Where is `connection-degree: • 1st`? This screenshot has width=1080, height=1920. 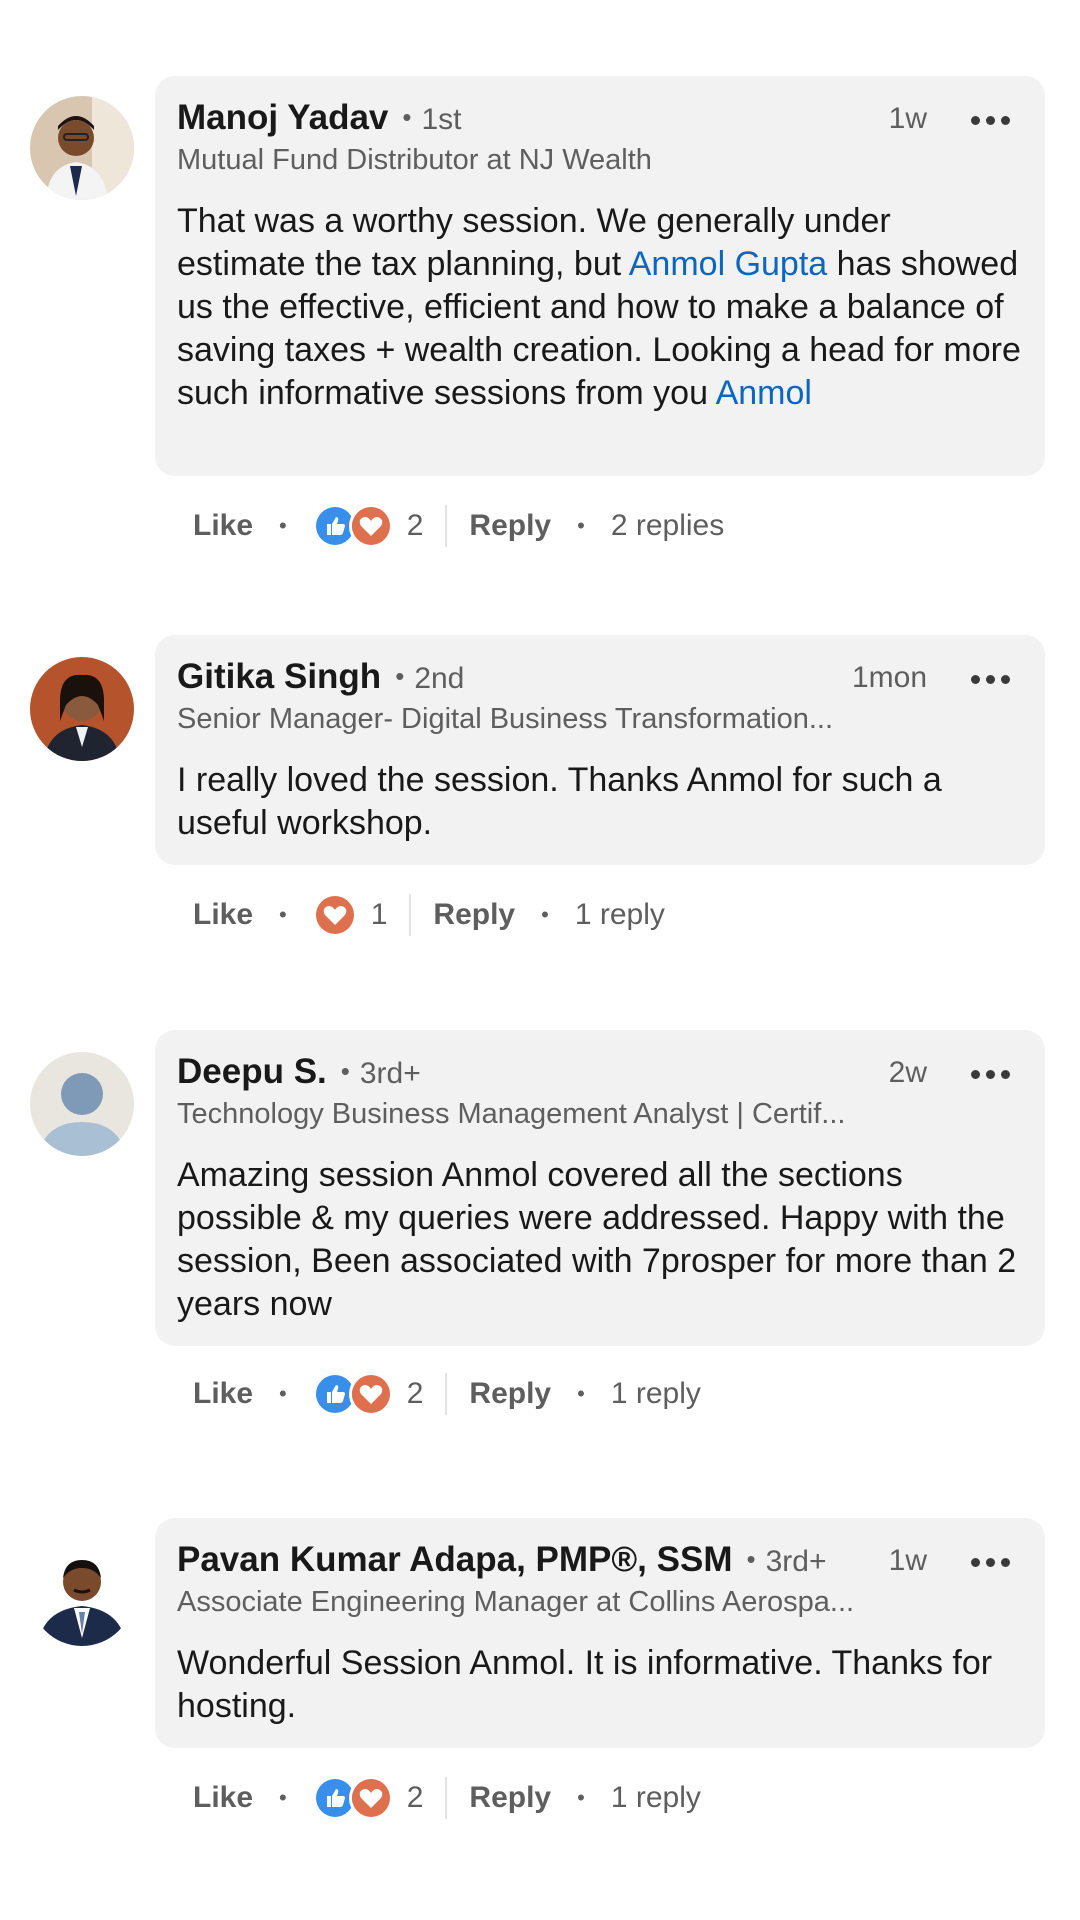
connection-degree: • 1st is located at coordinates (432, 119).